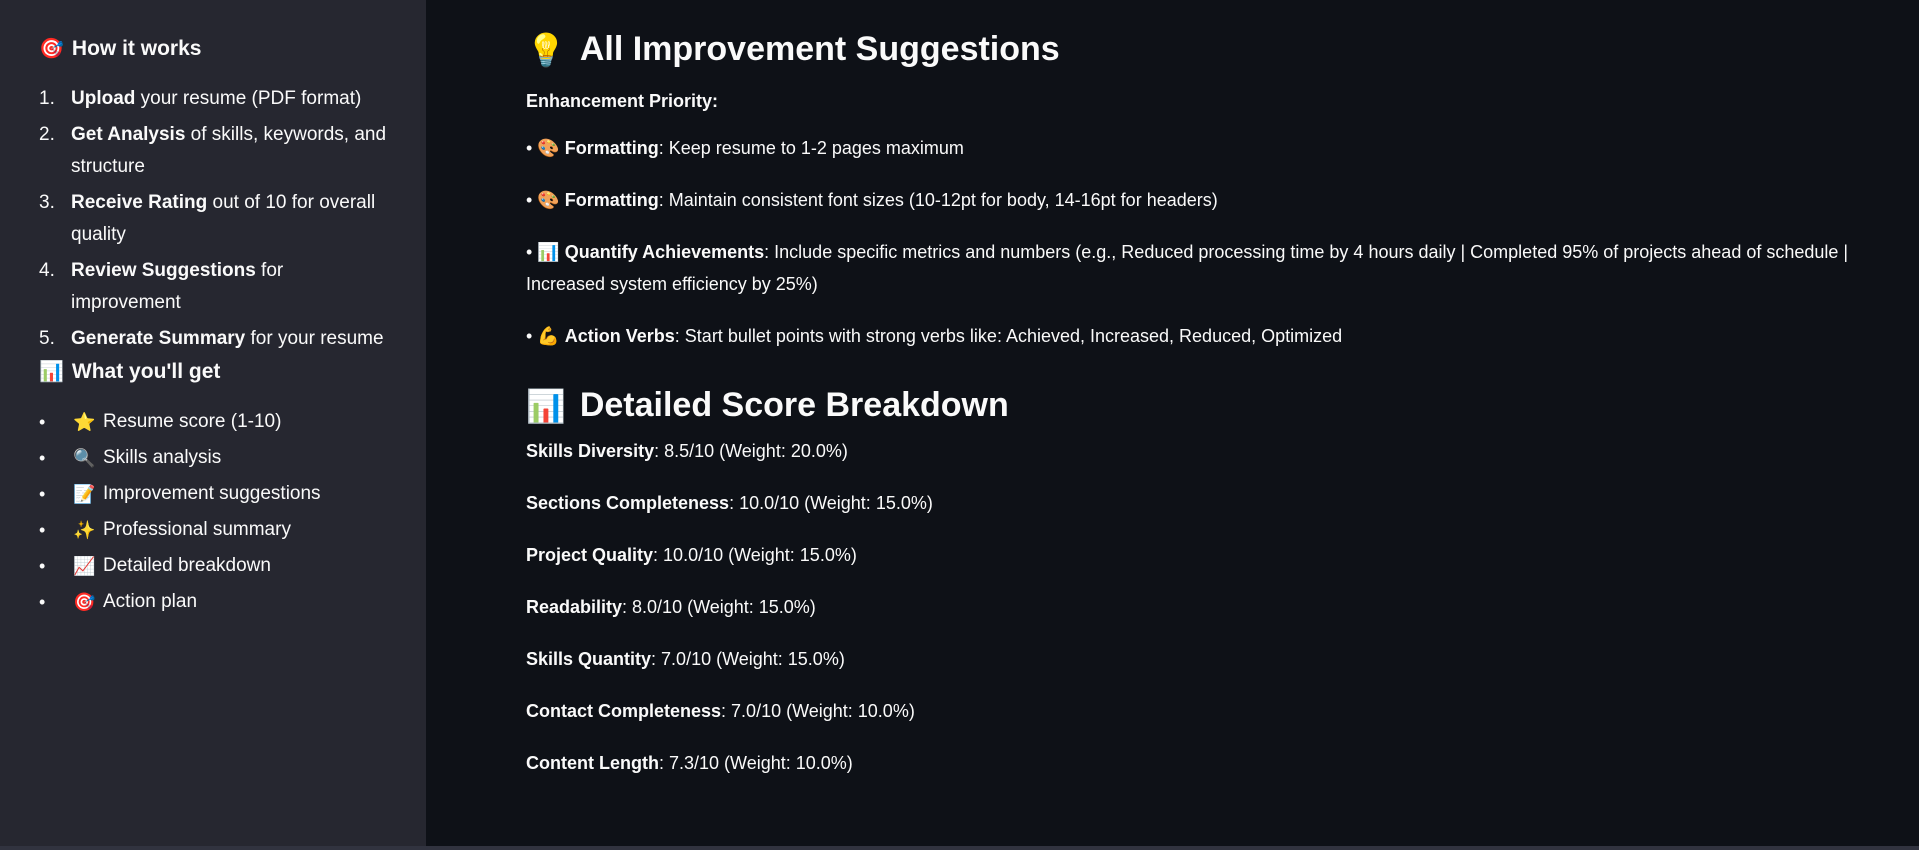 This screenshot has width=1919, height=850. Describe the element at coordinates (546, 49) in the screenshot. I see `light-bulb-icon: 💡` at that location.